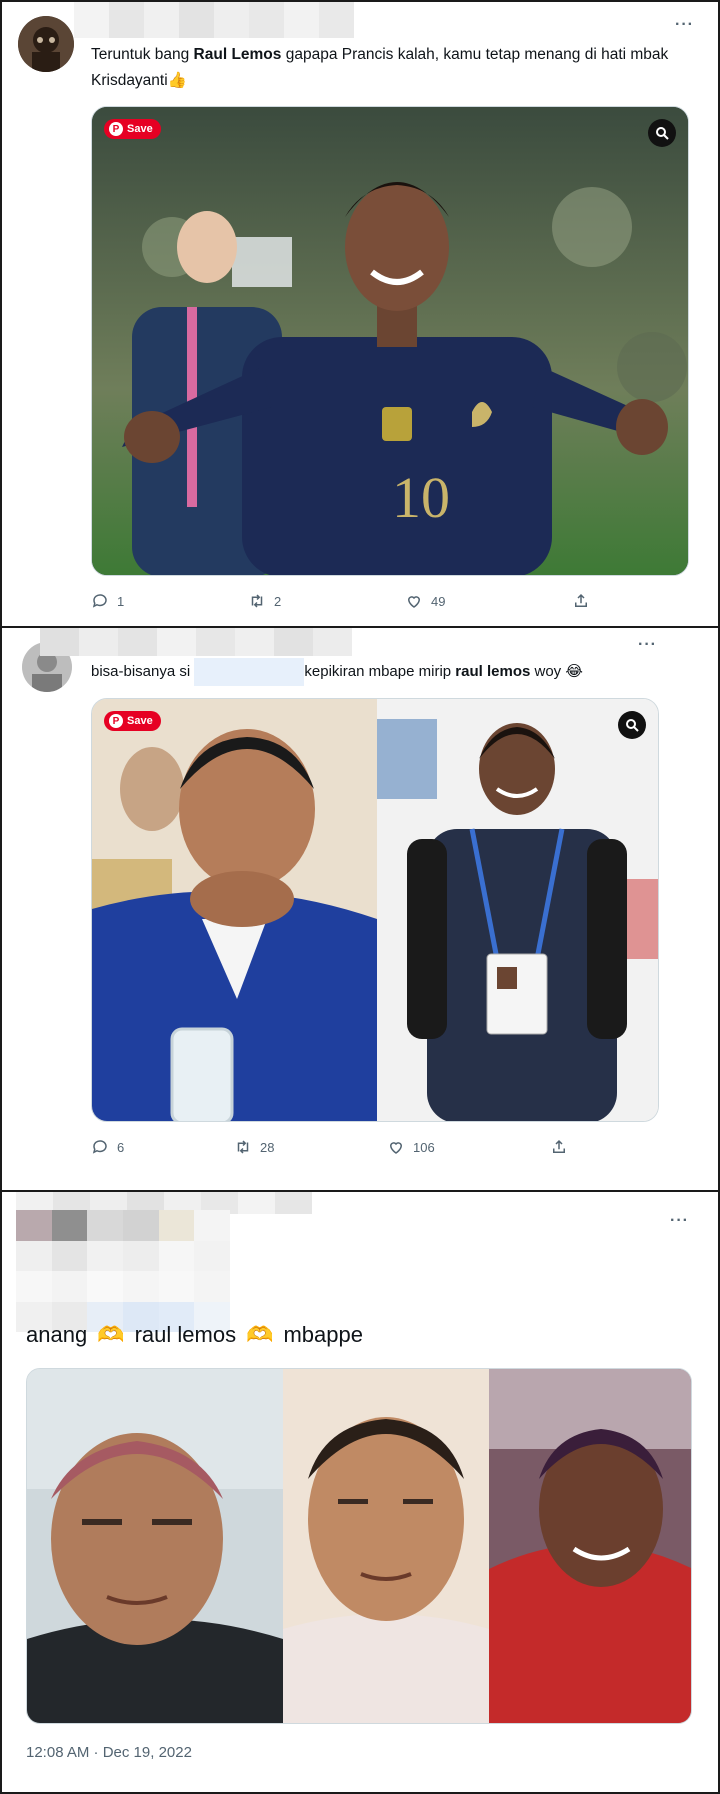 The height and width of the screenshot is (1794, 720). Describe the element at coordinates (107, 601) in the screenshot. I see `reply-button: 1` at that location.